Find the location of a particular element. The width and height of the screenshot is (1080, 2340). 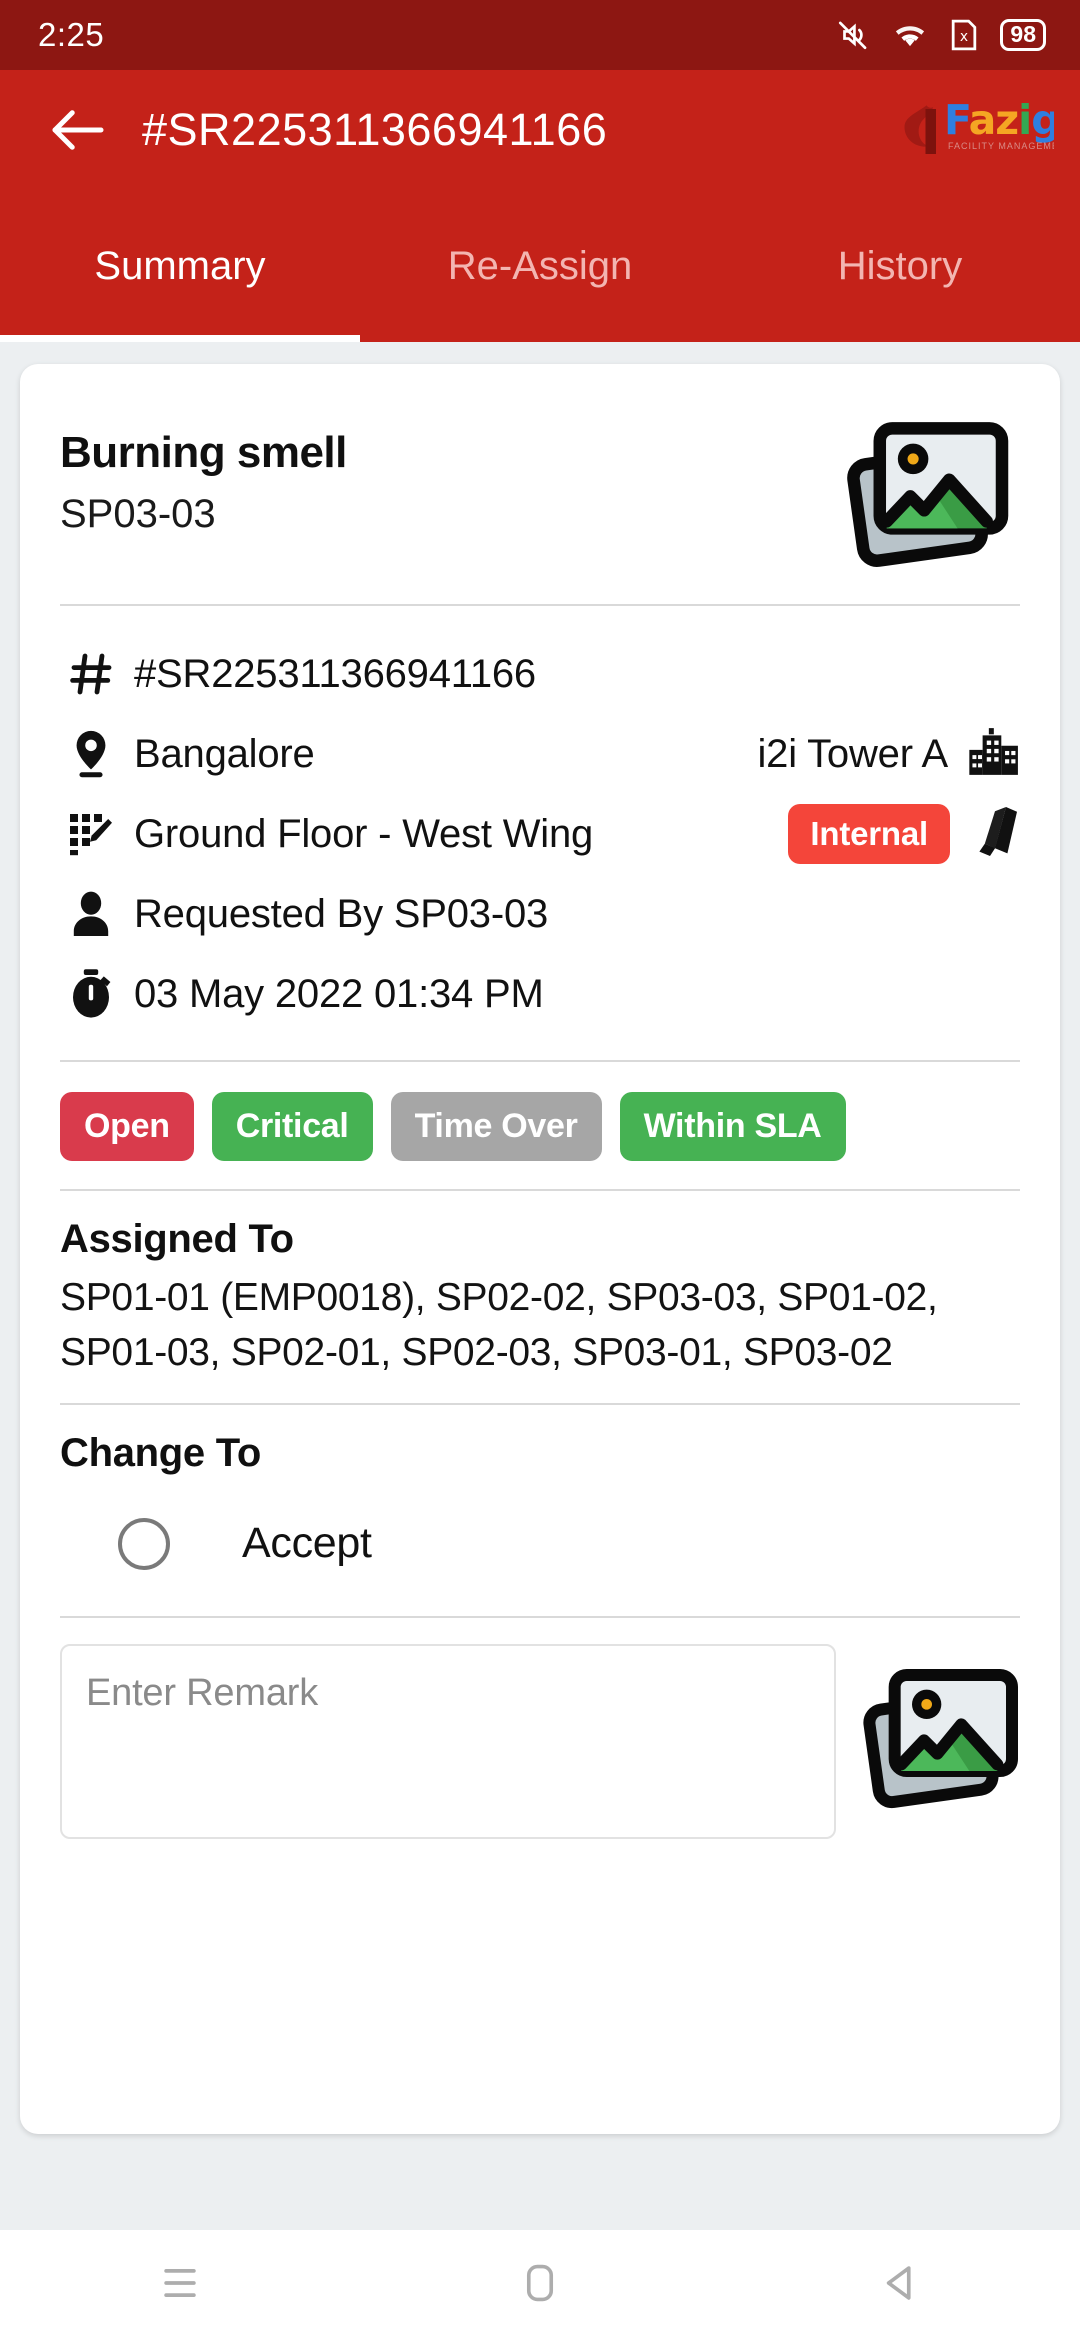

page-title: #SR225311366941166 is located at coordinates (375, 129).